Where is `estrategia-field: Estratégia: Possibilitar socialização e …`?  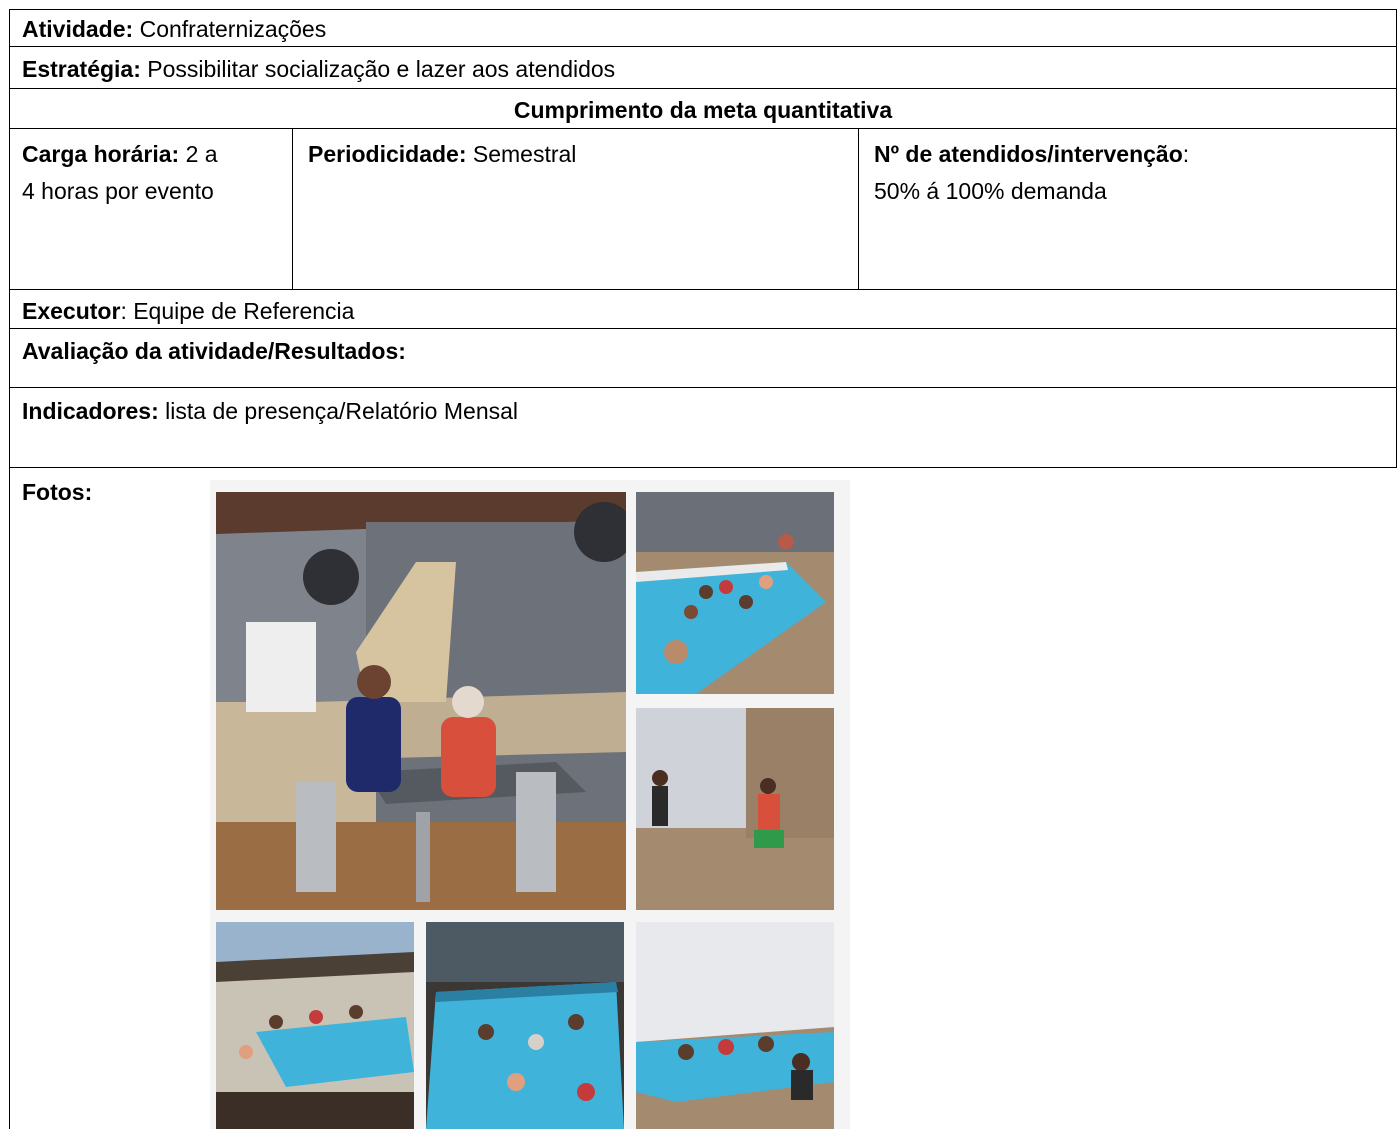 estrategia-field: Estratégia: Possibilitar socialização e … is located at coordinates (318, 69).